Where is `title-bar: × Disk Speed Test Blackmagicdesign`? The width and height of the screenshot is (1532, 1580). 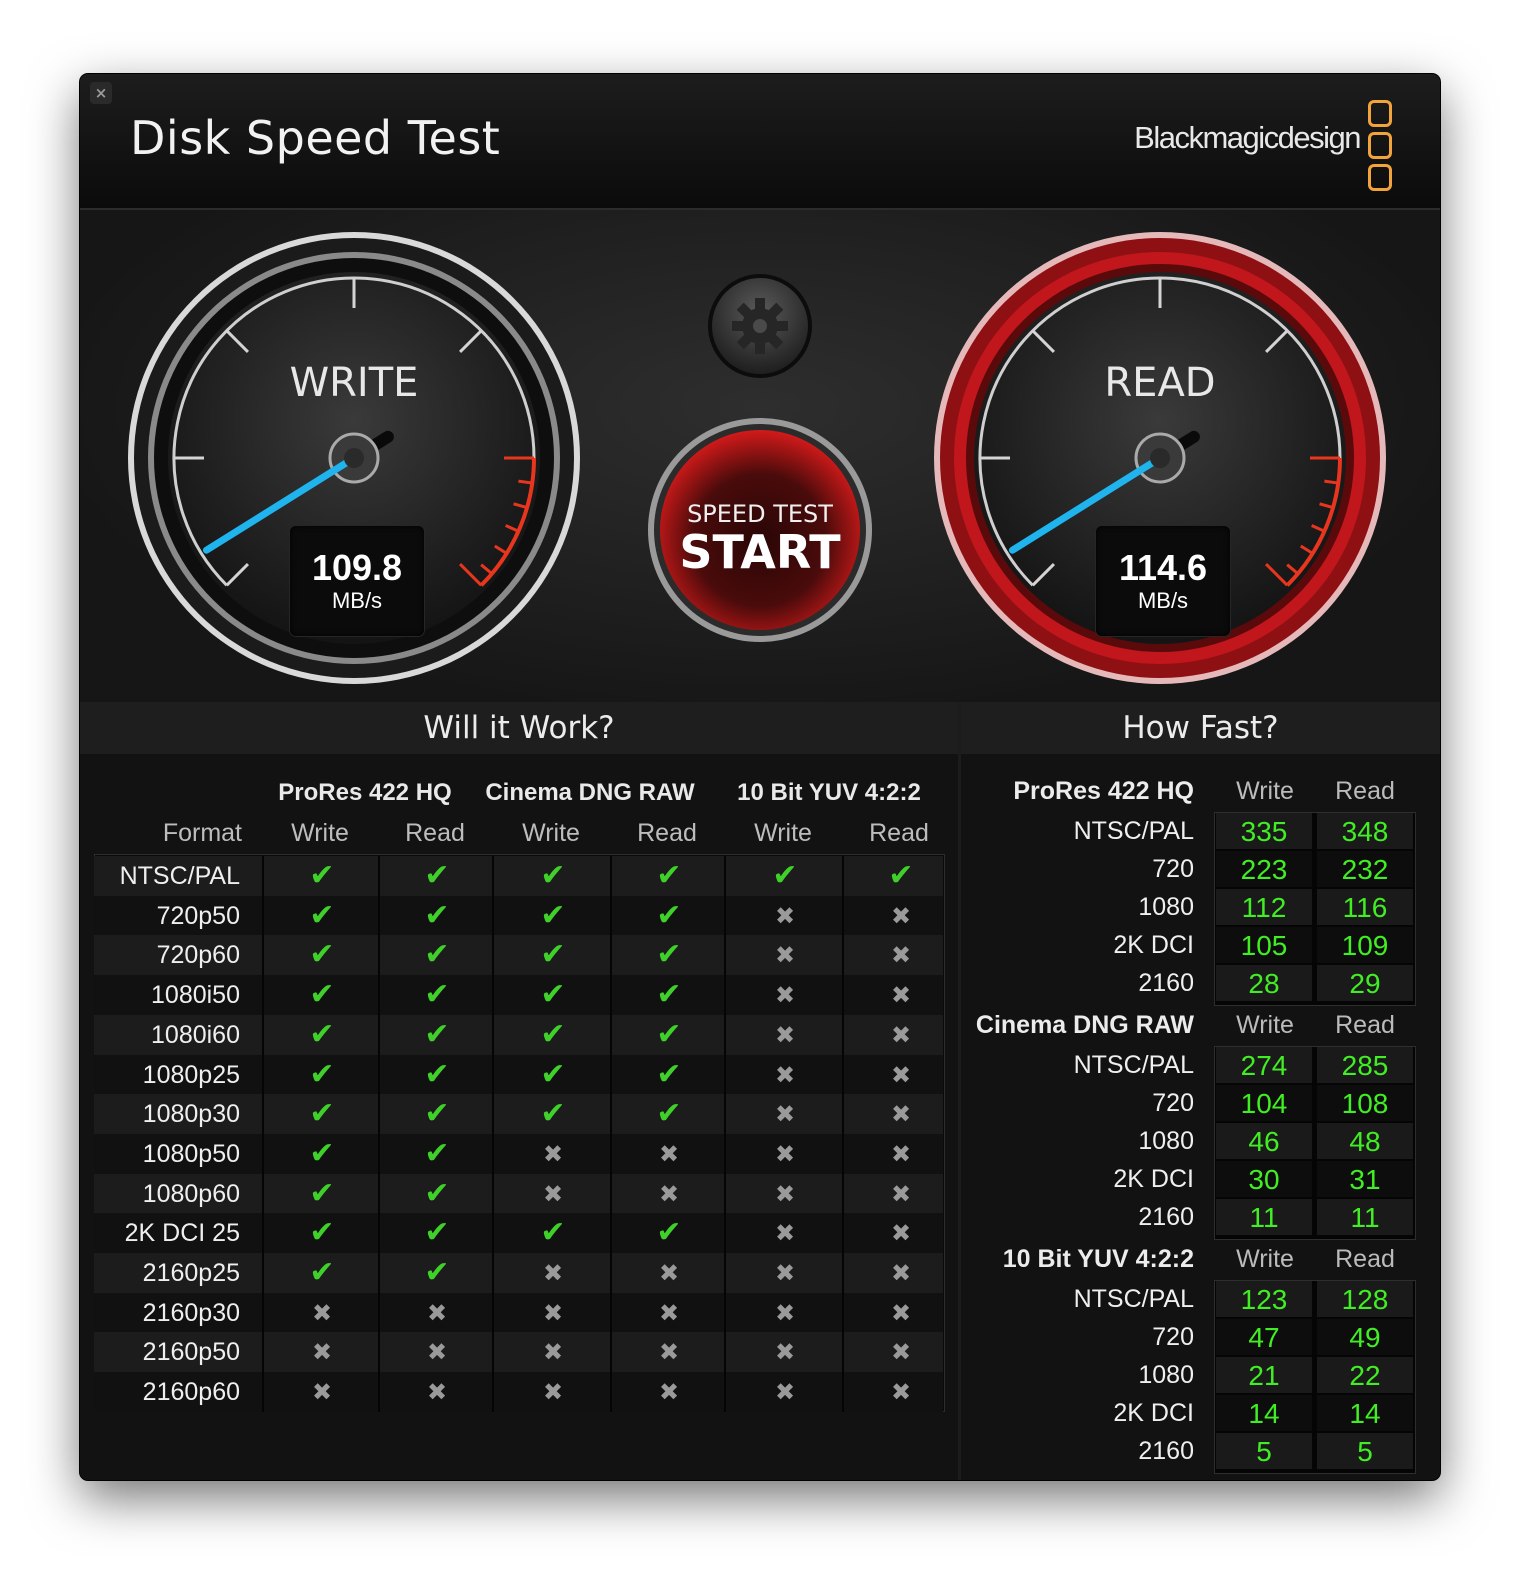 title-bar: × Disk Speed Test Blackmagicdesign is located at coordinates (760, 142).